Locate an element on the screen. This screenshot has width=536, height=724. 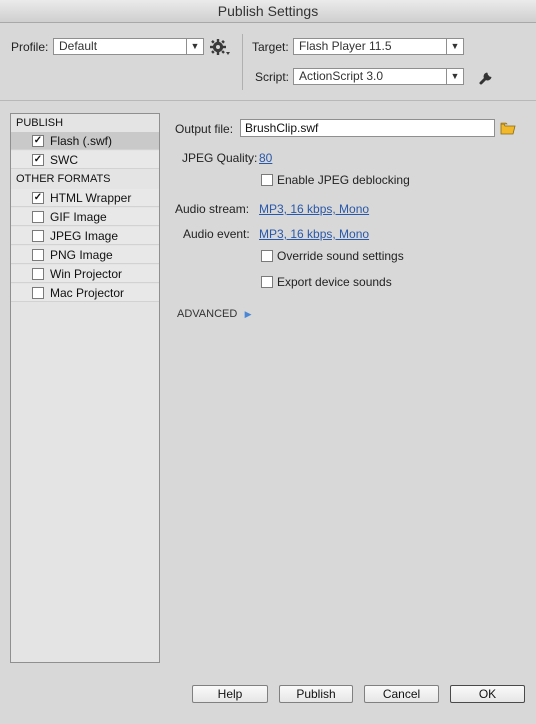
html-wrapper-checkbox: ✓ is located at coordinates (38, 198).